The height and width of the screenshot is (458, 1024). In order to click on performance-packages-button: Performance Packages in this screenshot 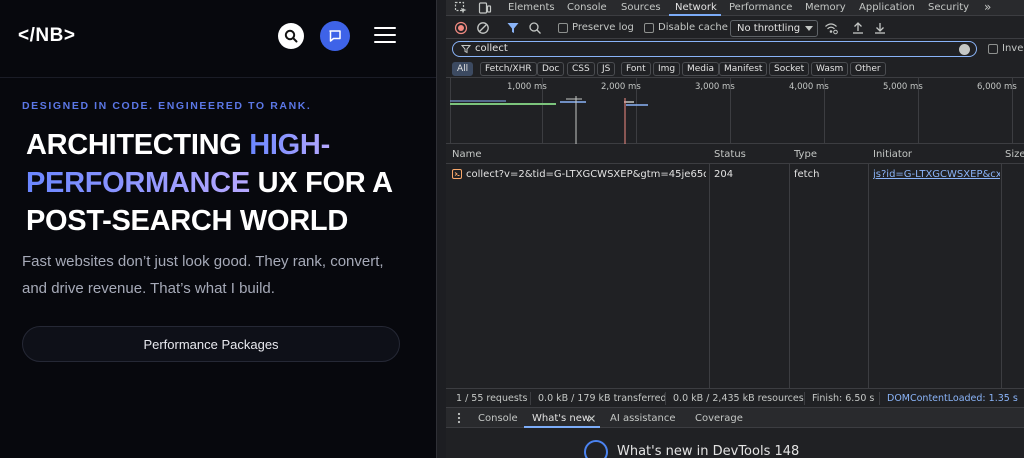, I will do `click(211, 344)`.